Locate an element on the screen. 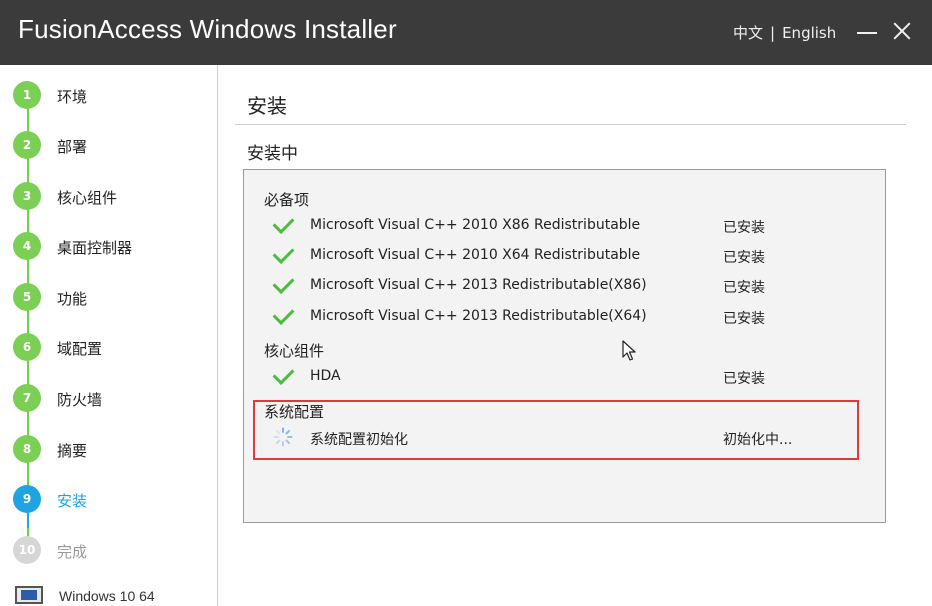 The image size is (932, 606). step-label: 核心组件 is located at coordinates (87, 198).